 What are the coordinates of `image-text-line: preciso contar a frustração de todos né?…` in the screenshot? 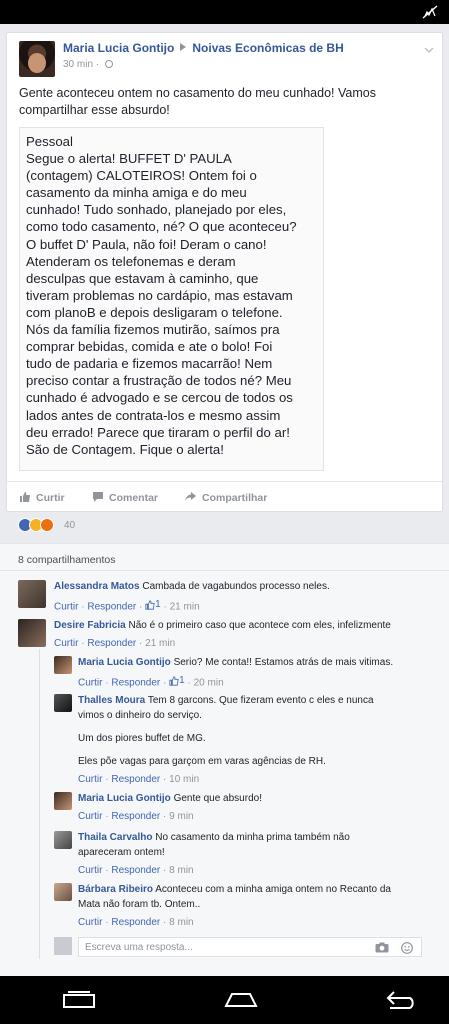 It's located at (159, 381).